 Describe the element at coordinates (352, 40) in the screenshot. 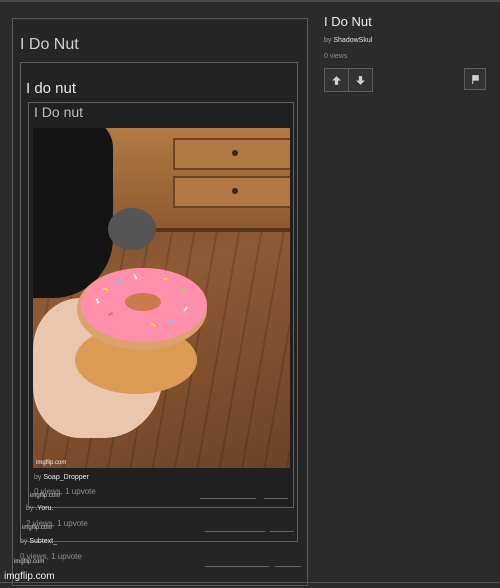

I see `author-link: ShadowSkul` at that location.